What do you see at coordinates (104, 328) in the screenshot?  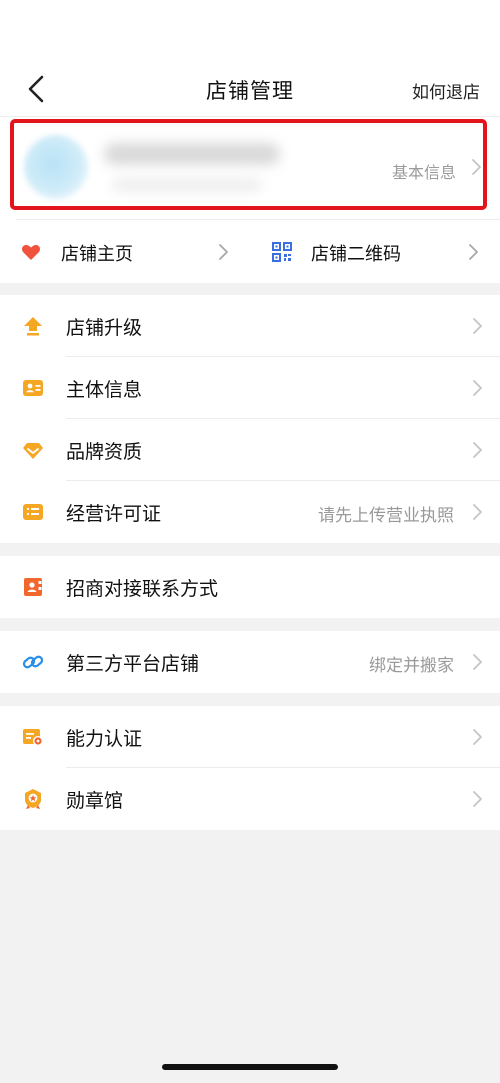 I see `list-item-label: 店铺升级` at bounding box center [104, 328].